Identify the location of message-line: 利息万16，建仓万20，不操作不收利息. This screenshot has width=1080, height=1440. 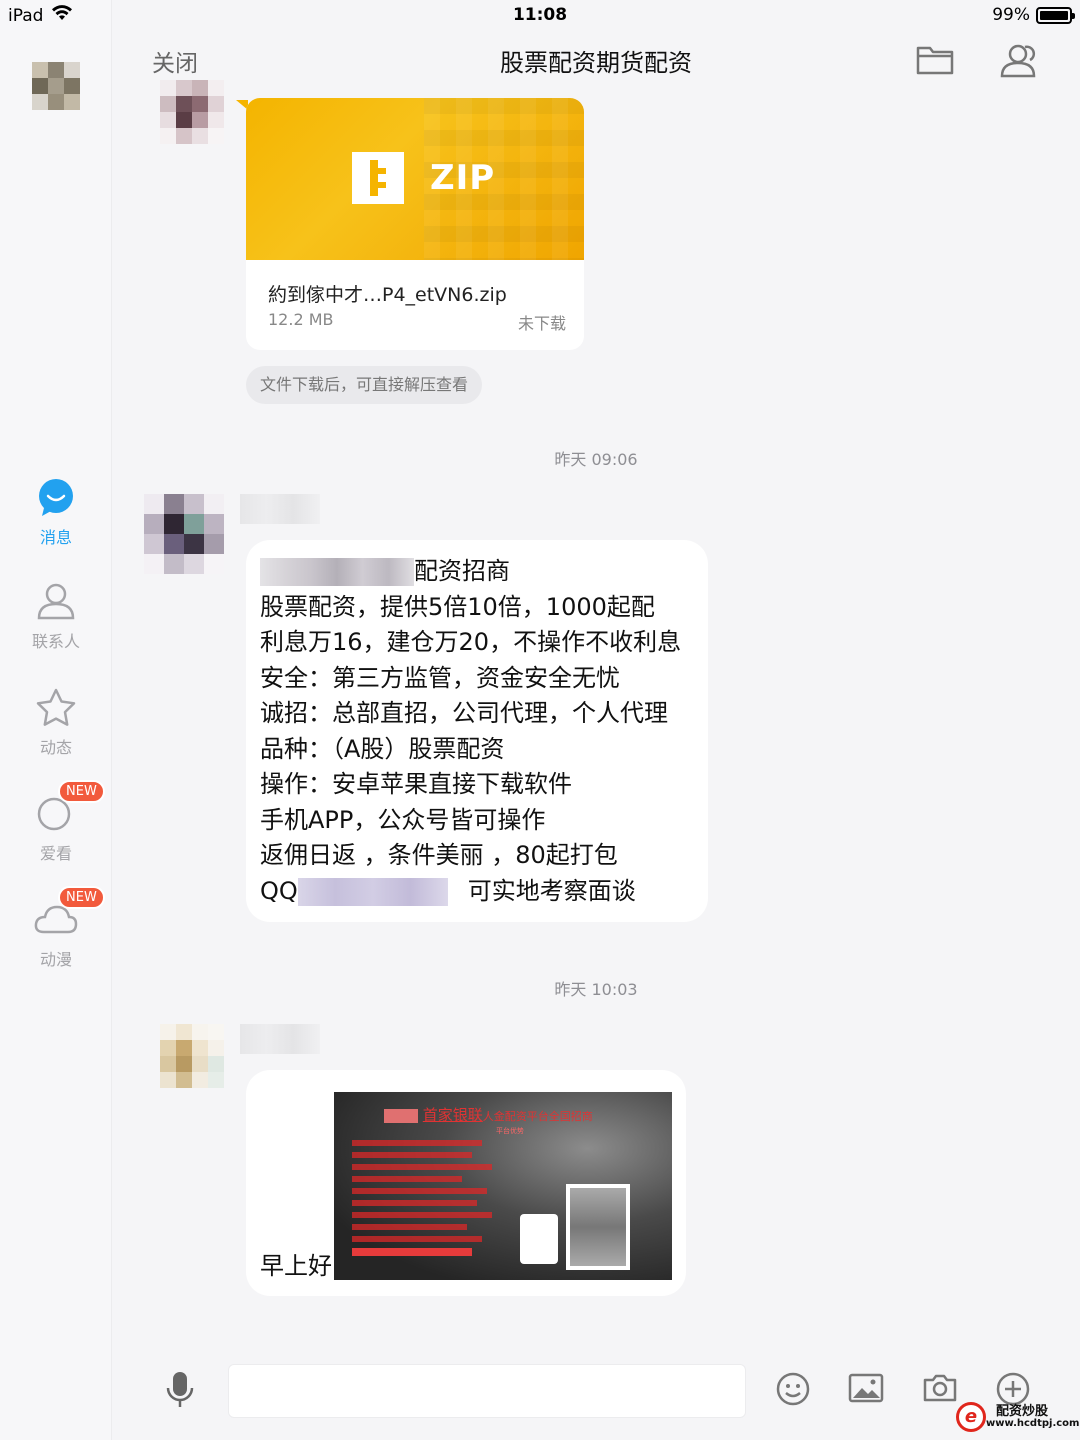
(471, 642).